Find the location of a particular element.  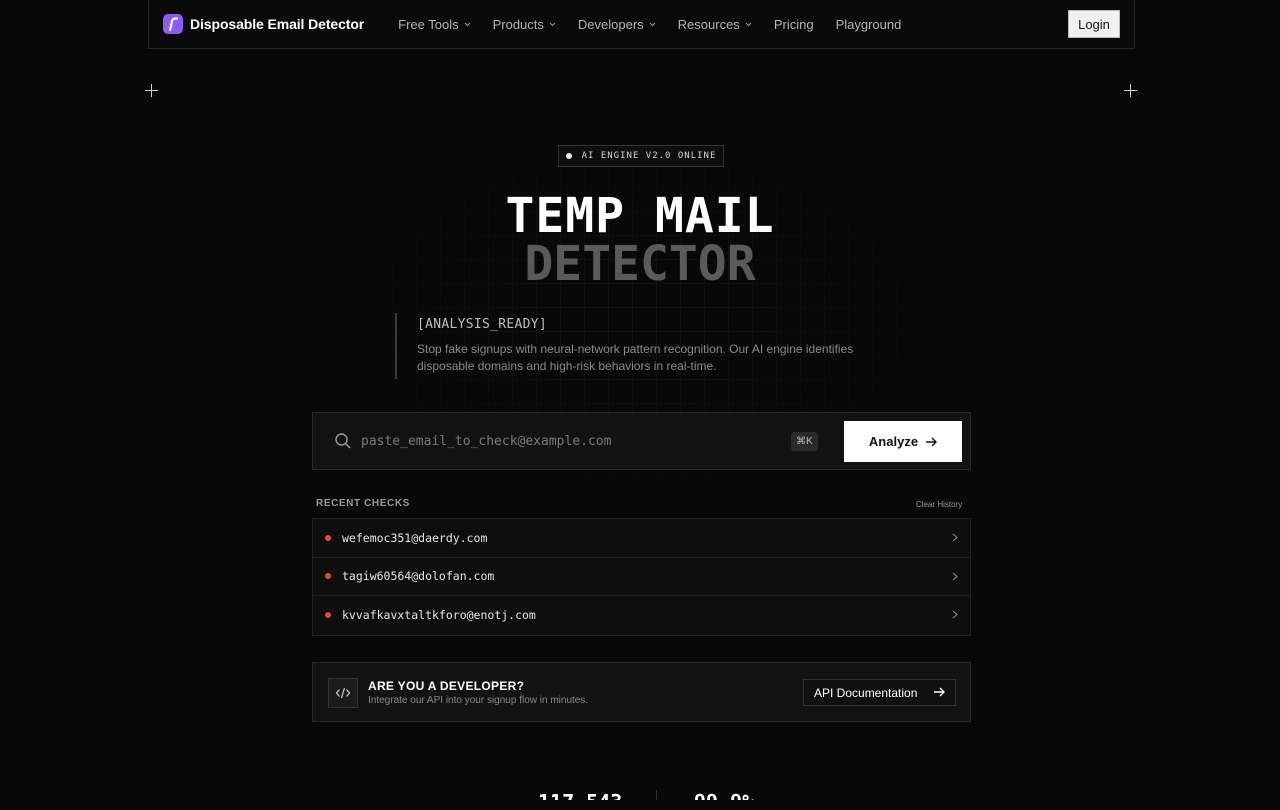

nav-item-label: Developers is located at coordinates (610, 24).